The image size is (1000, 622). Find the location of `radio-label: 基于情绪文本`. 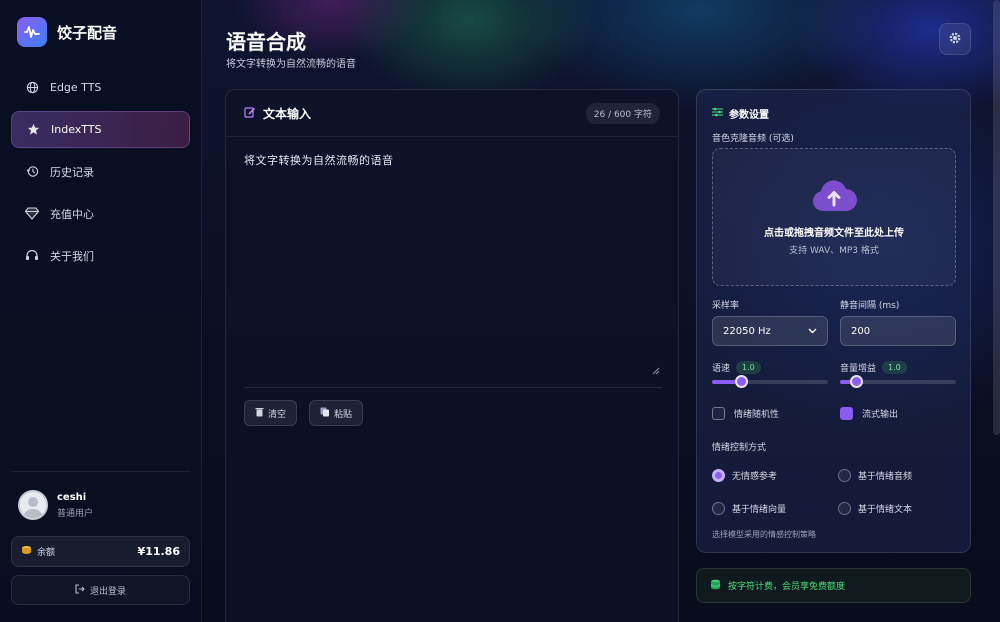

radio-label: 基于情绪文本 is located at coordinates (885, 510).